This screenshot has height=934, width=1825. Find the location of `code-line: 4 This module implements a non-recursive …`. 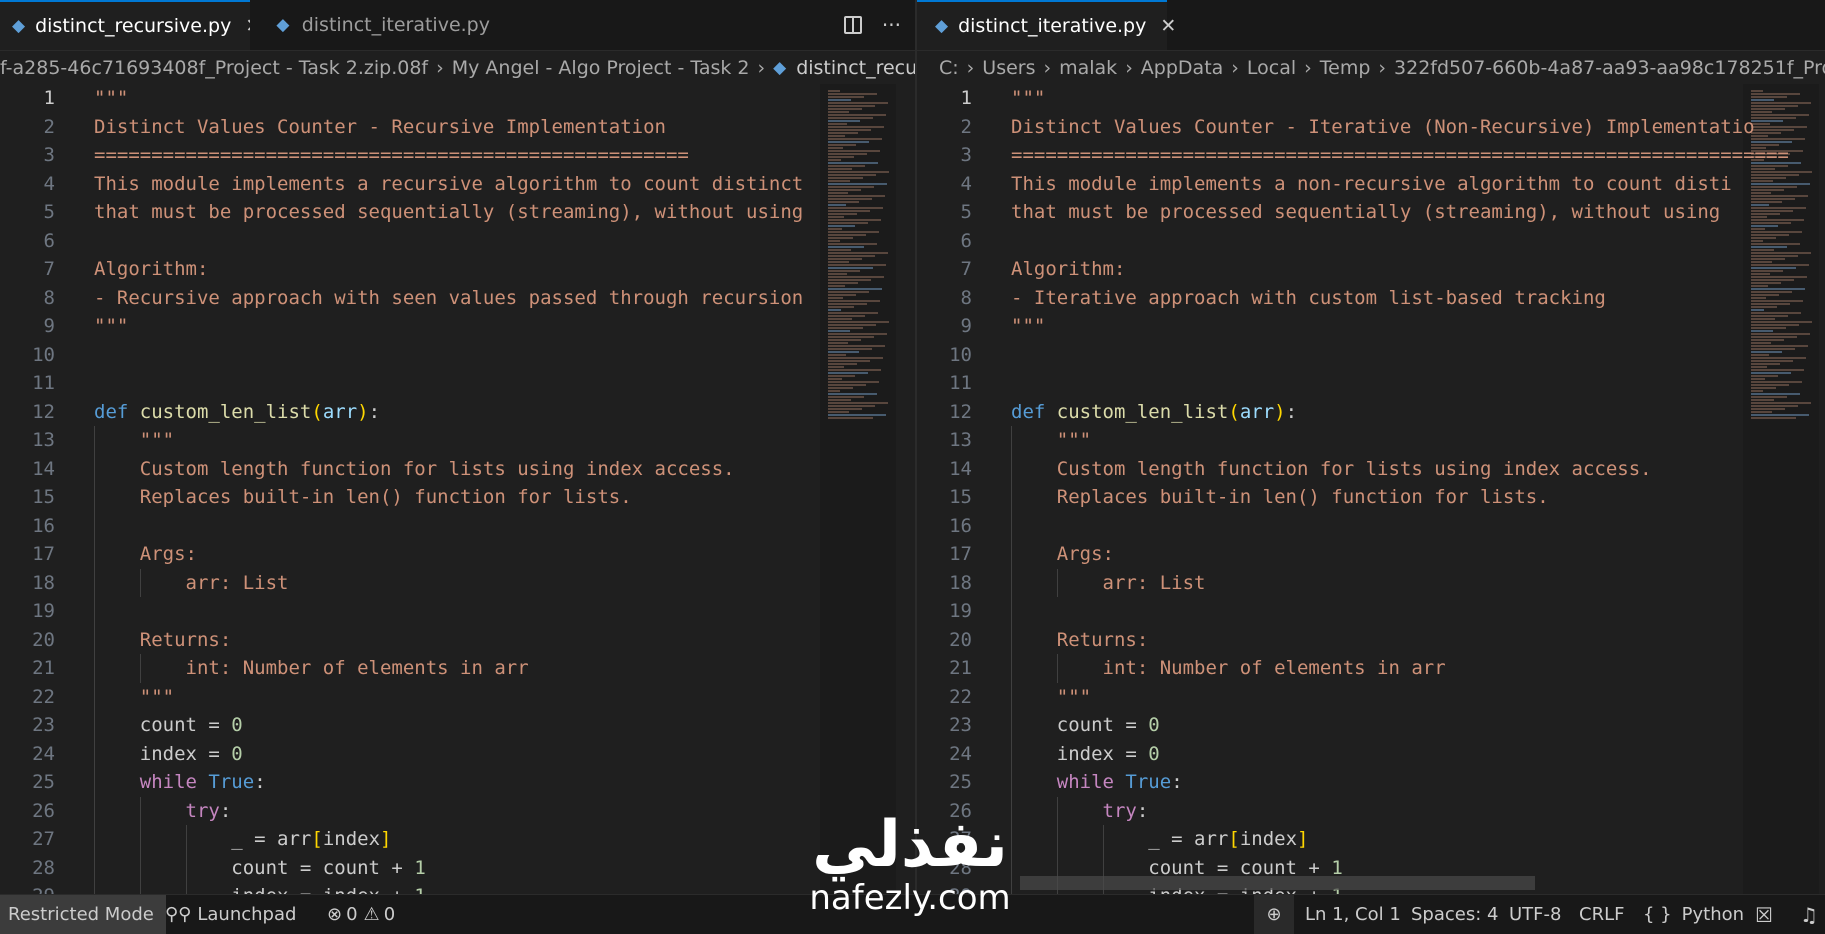

code-line: 4 This module implements a non-recursive … is located at coordinates (1324, 184).